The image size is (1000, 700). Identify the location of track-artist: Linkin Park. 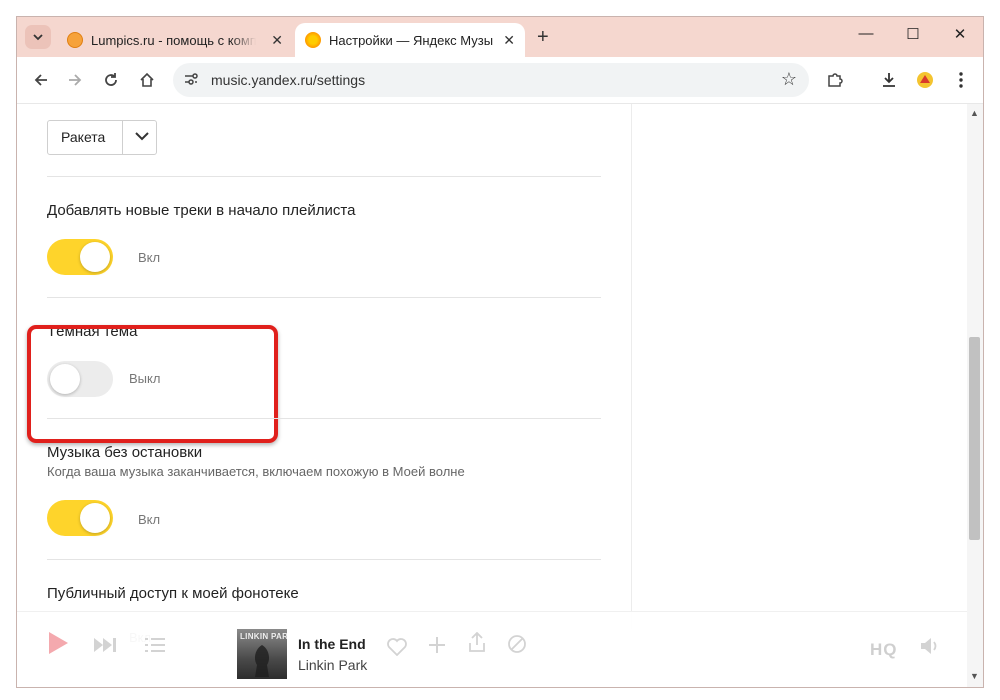
(332, 665).